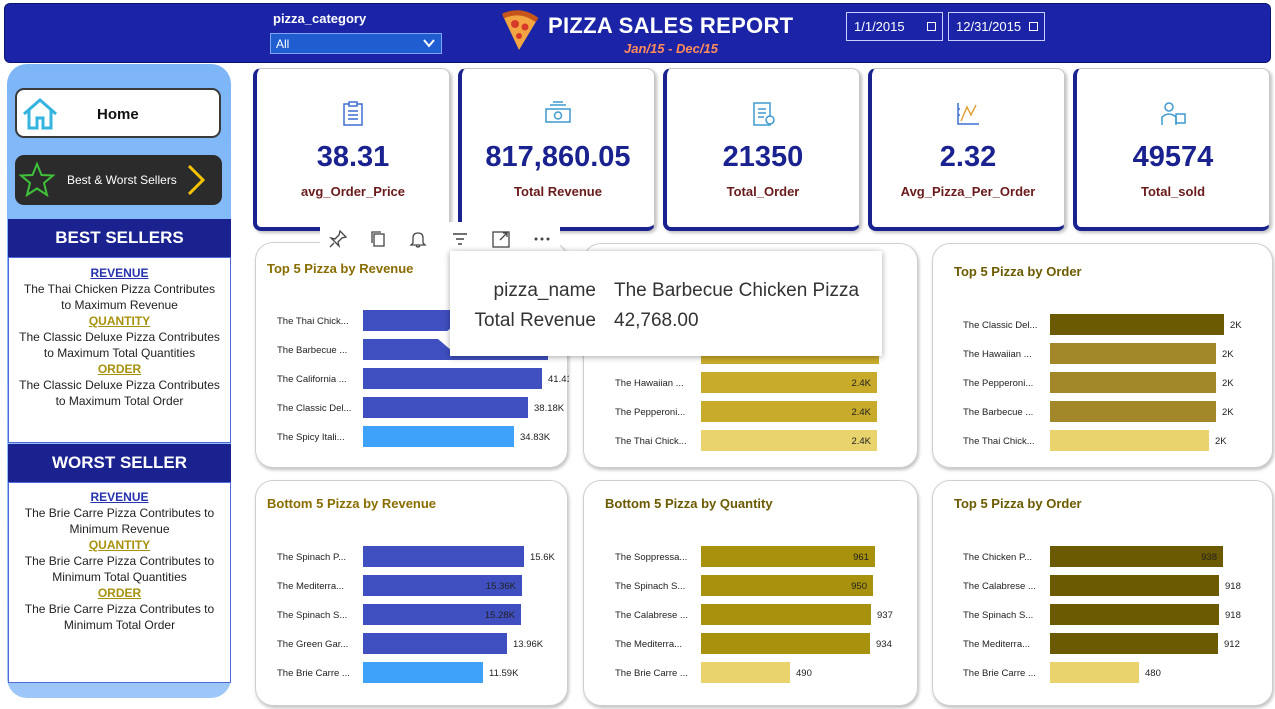 The height and width of the screenshot is (709, 1275). What do you see at coordinates (535, 437) in the screenshot?
I see `data-label: 34.83K` at bounding box center [535, 437].